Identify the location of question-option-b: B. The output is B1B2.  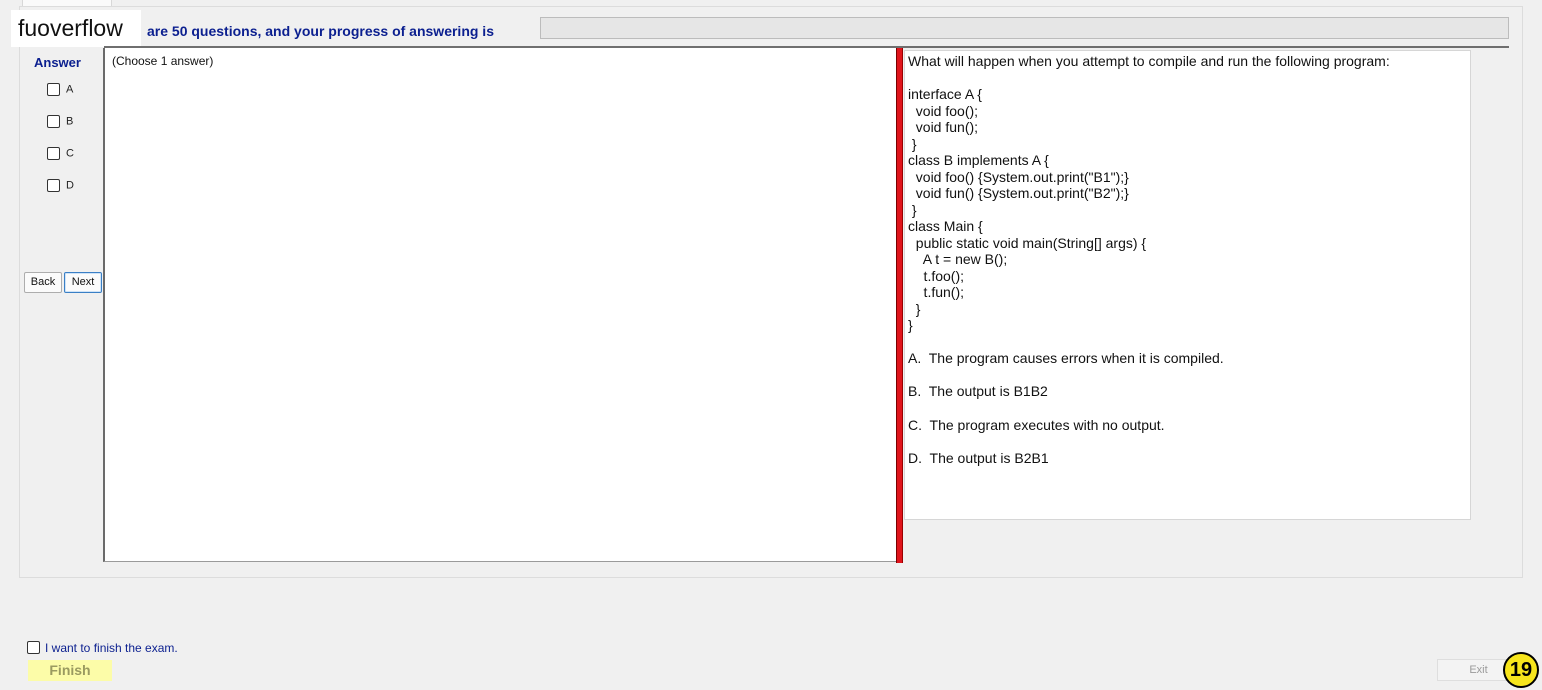
(978, 391).